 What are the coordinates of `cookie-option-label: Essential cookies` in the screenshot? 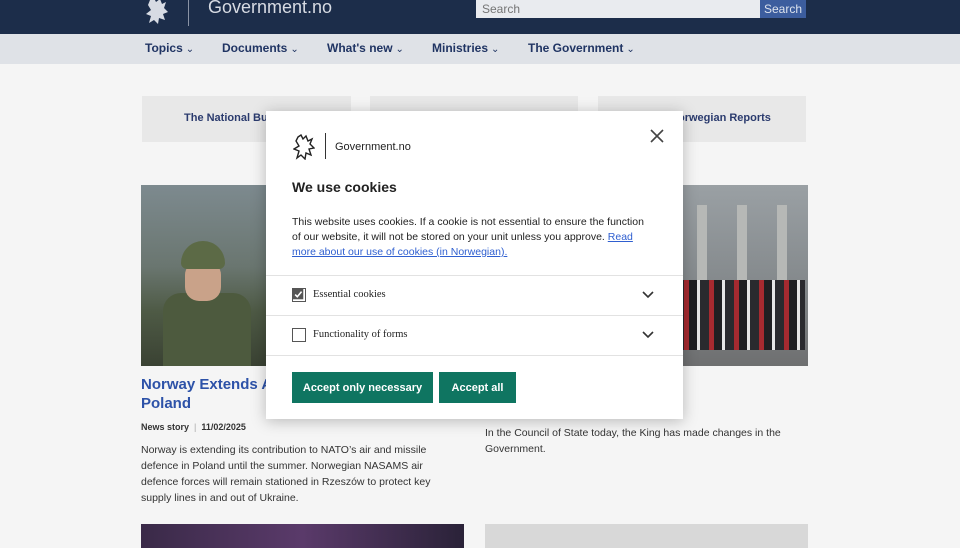 It's located at (349, 294).